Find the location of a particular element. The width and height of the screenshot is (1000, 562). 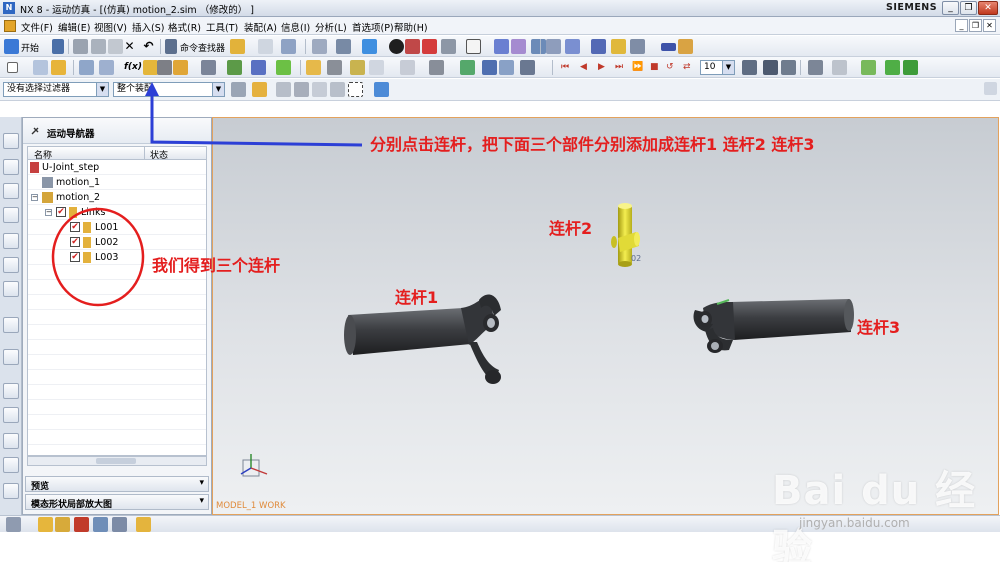

link3-part is located at coordinates (774, 326).